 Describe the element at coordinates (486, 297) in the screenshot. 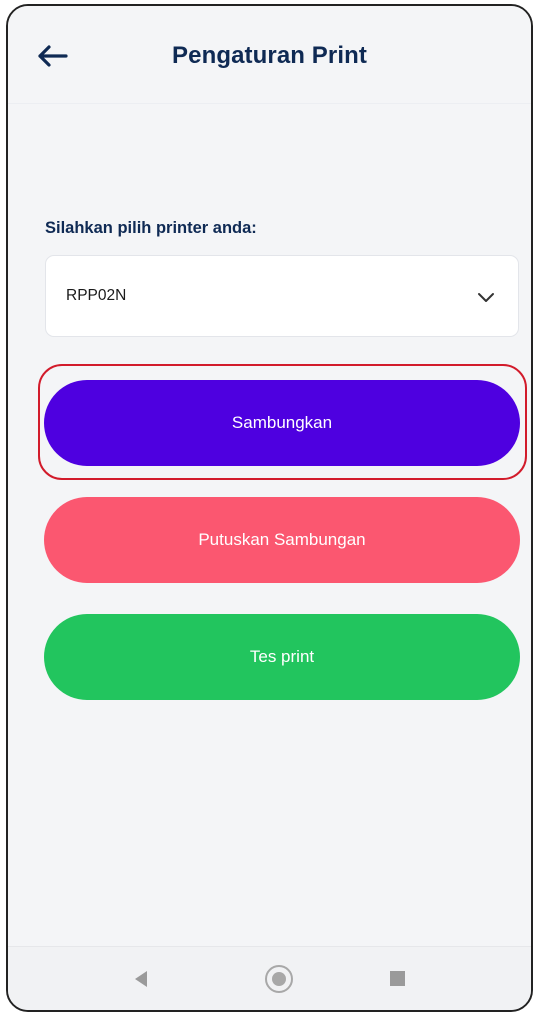

I see `chevron-down-icon` at that location.